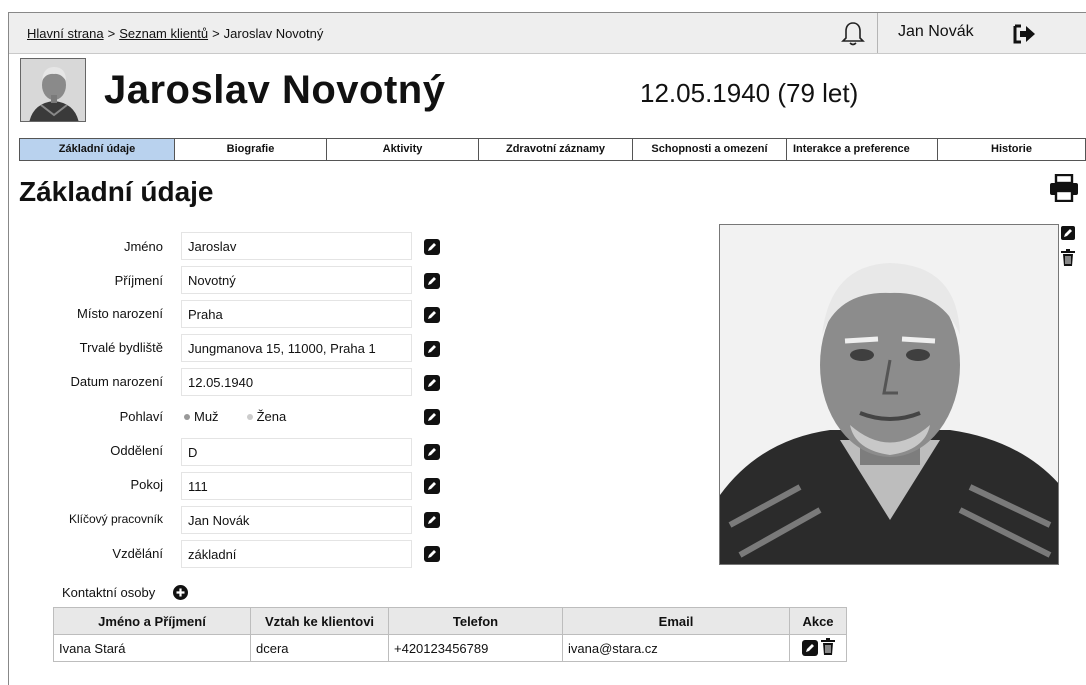 The width and height of the screenshot is (1086, 685). I want to click on edit-last-name-button, so click(432, 281).